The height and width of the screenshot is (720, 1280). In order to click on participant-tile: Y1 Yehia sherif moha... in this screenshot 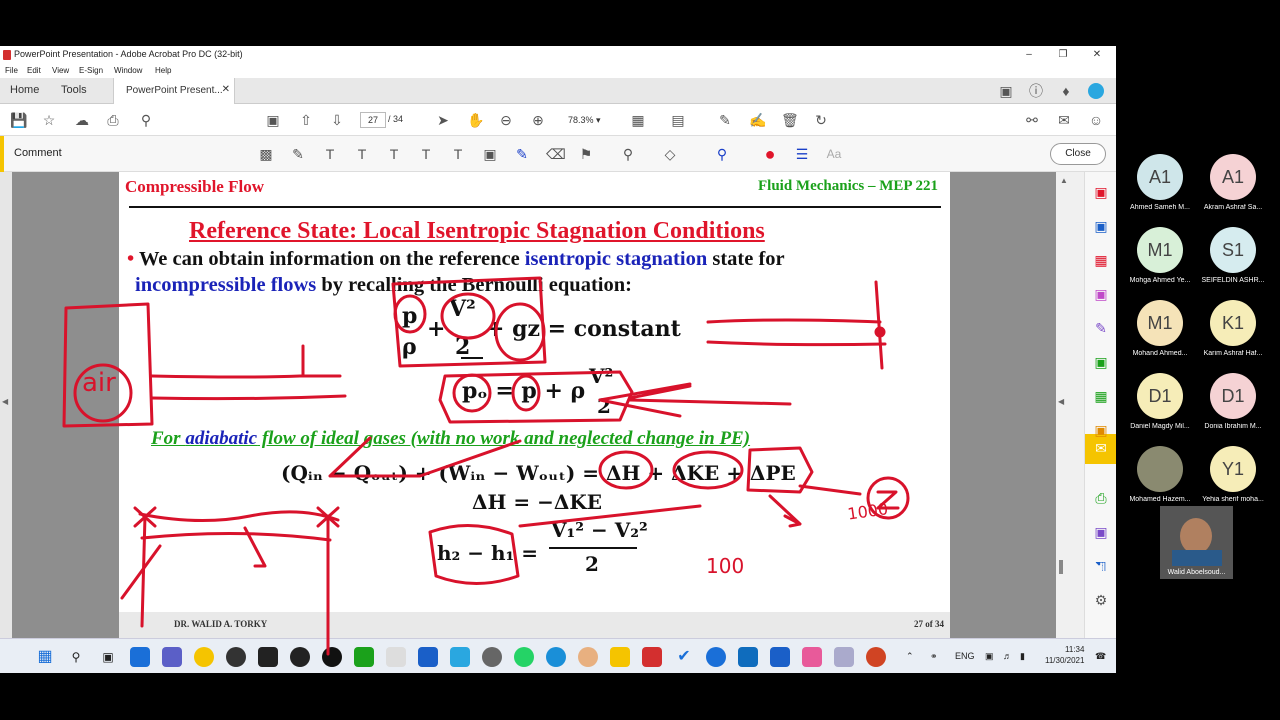, I will do `click(1233, 474)`.